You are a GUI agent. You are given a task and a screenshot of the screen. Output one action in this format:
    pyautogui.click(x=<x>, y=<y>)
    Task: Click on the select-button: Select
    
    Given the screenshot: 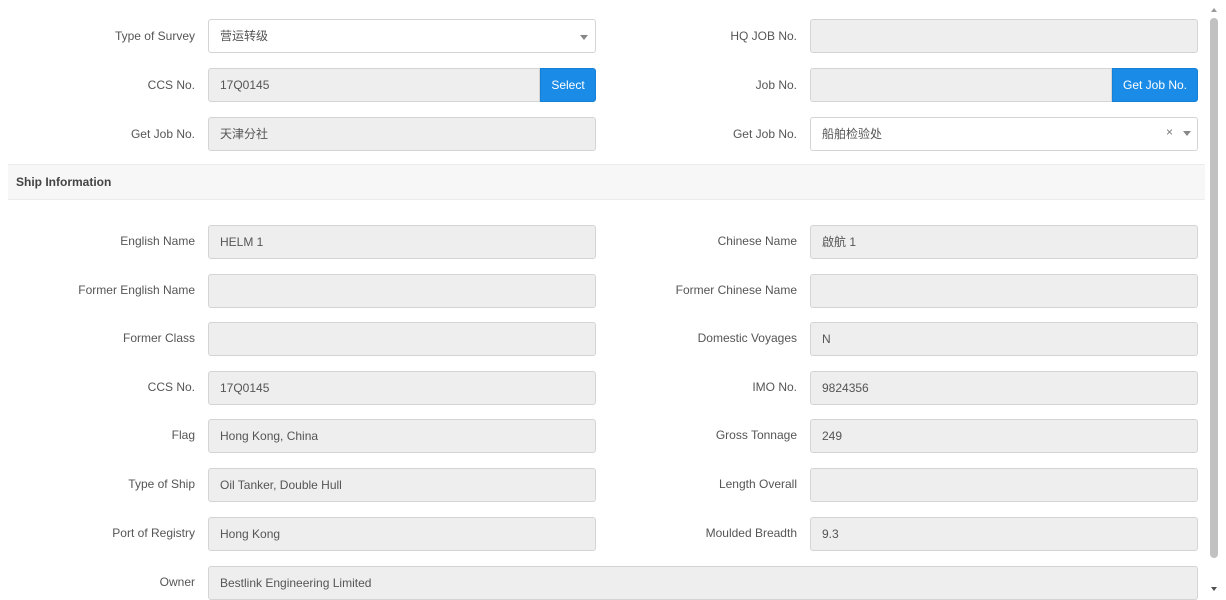 What is the action you would take?
    pyautogui.click(x=568, y=85)
    